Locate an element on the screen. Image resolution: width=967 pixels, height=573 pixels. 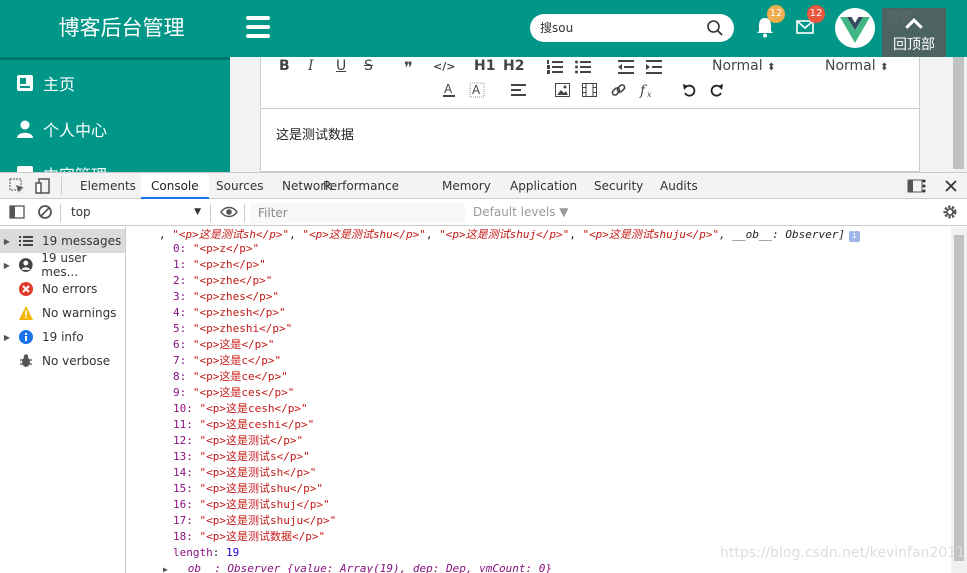
log-levels-dropdown: Default levels ▼ is located at coordinates (521, 212).